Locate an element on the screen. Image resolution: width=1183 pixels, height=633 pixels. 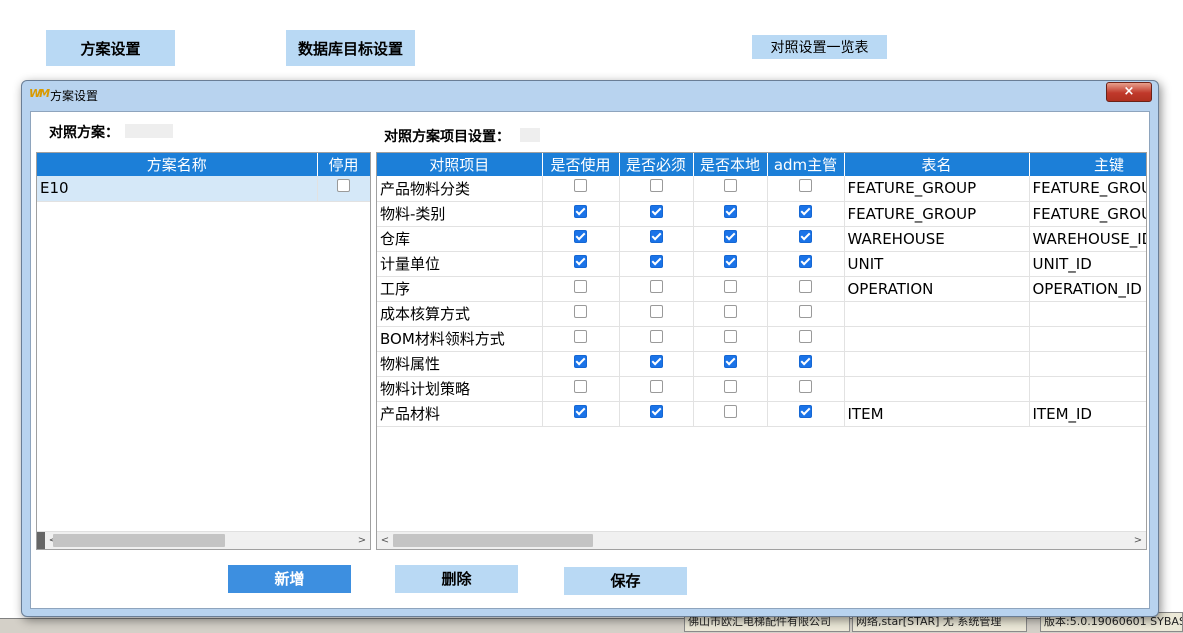
add-button: 新增 is located at coordinates (289, 579).